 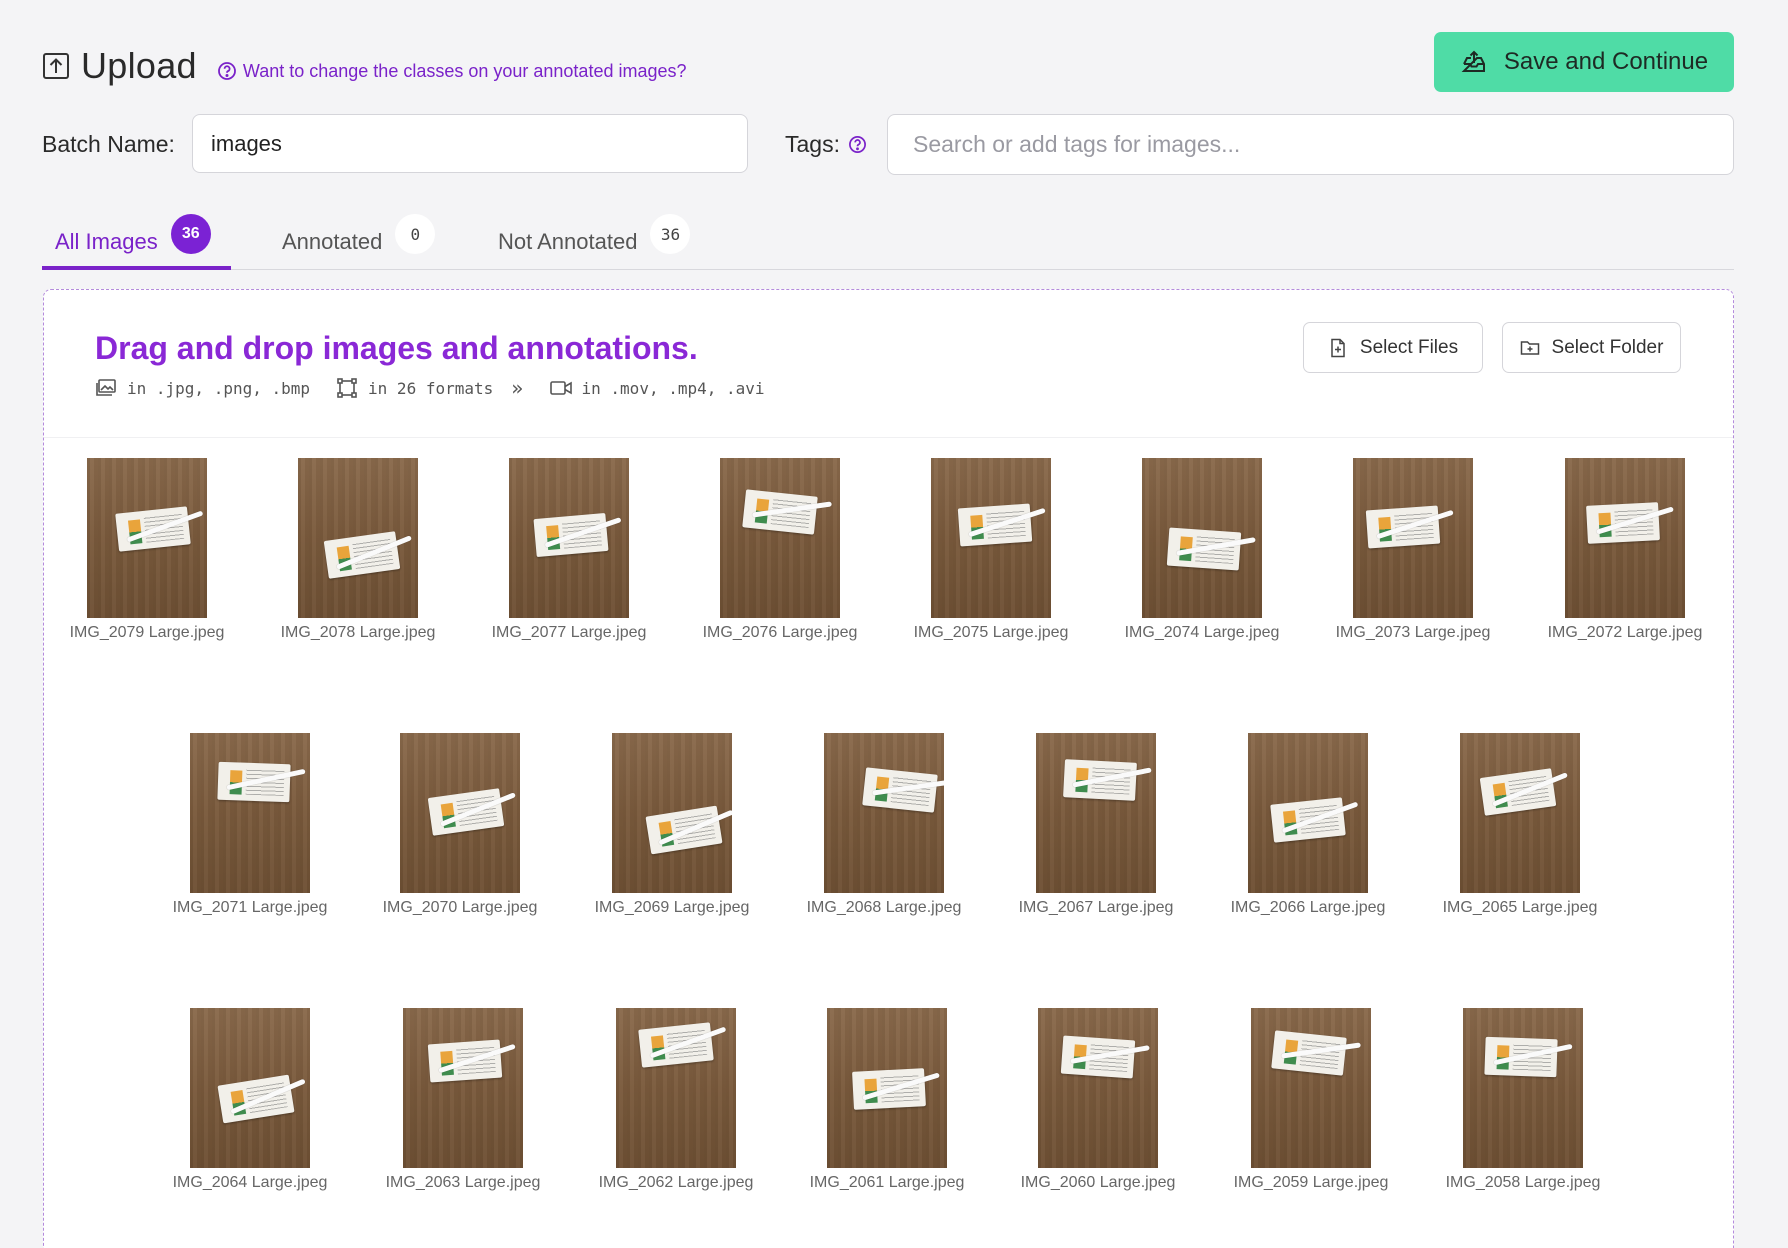 I want to click on image-thumbnail-card: IMG_2071 Large.jpeg, so click(x=250, y=825).